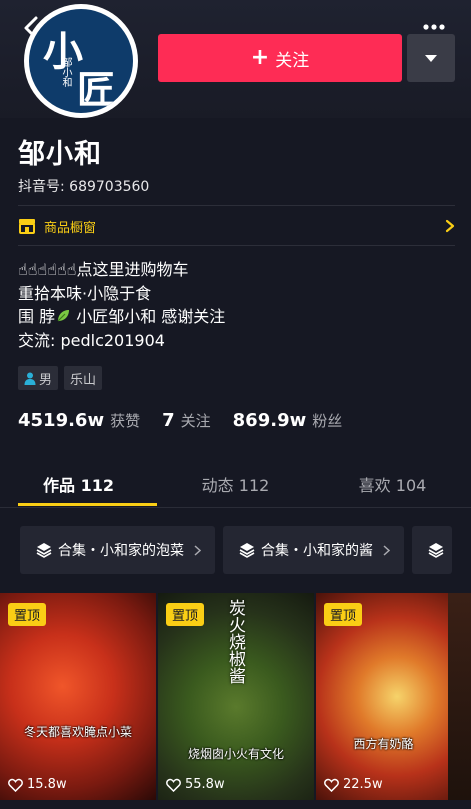 This screenshot has width=471, height=809. What do you see at coordinates (196, 420) in the screenshot?
I see `following-label: 关注` at bounding box center [196, 420].